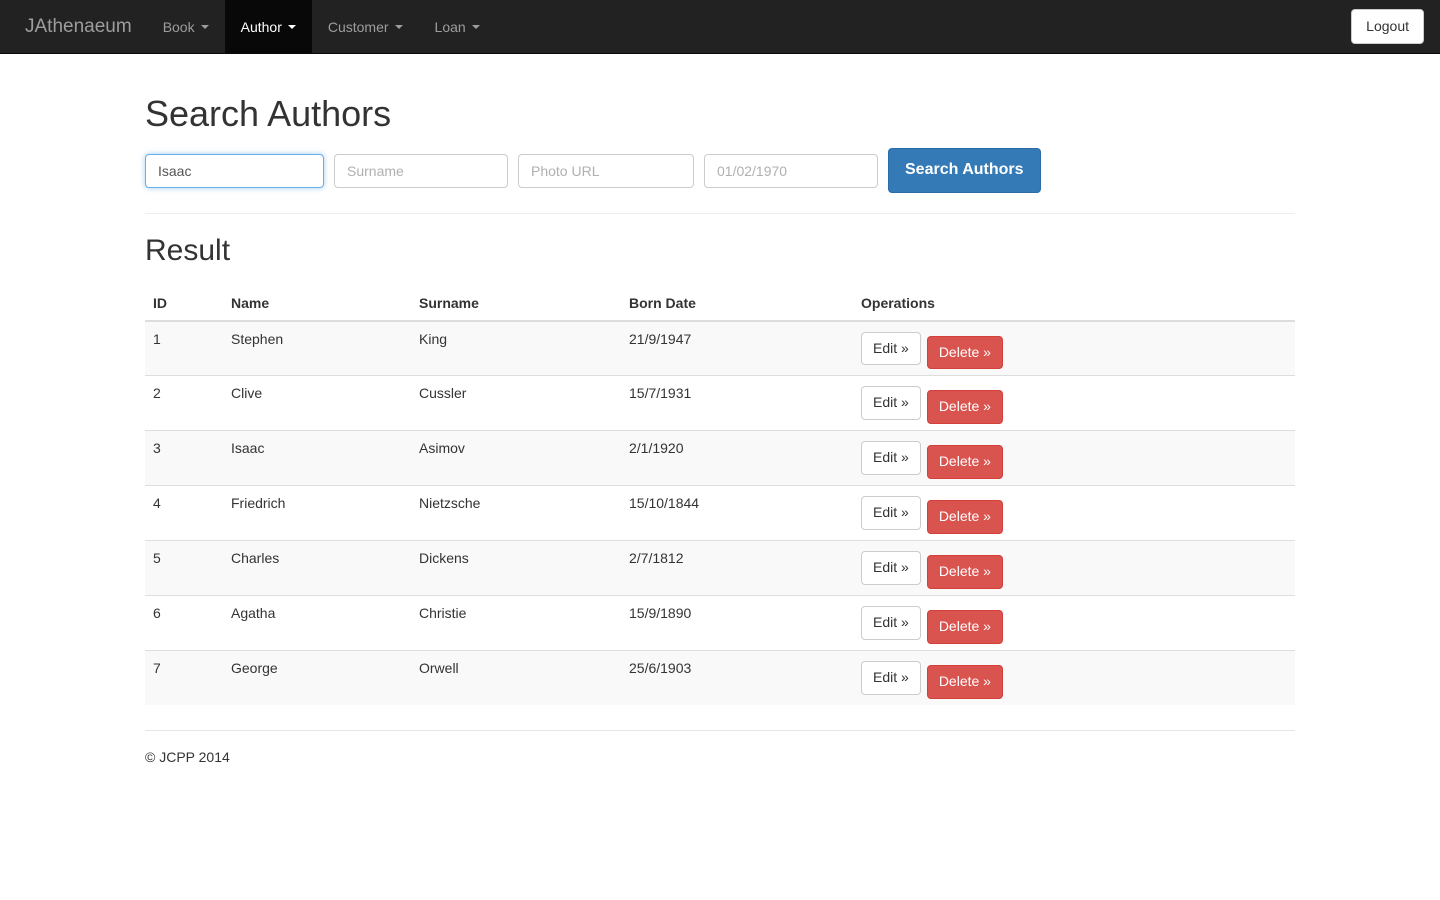 The height and width of the screenshot is (900, 1440). I want to click on nav-item-book: Book, so click(186, 26).